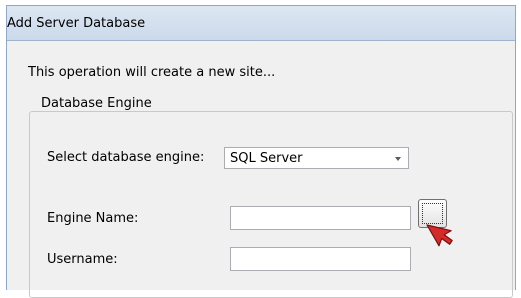 The width and height of the screenshot is (521, 298). What do you see at coordinates (316, 158) in the screenshot?
I see `database-engine-select: SQL Server` at bounding box center [316, 158].